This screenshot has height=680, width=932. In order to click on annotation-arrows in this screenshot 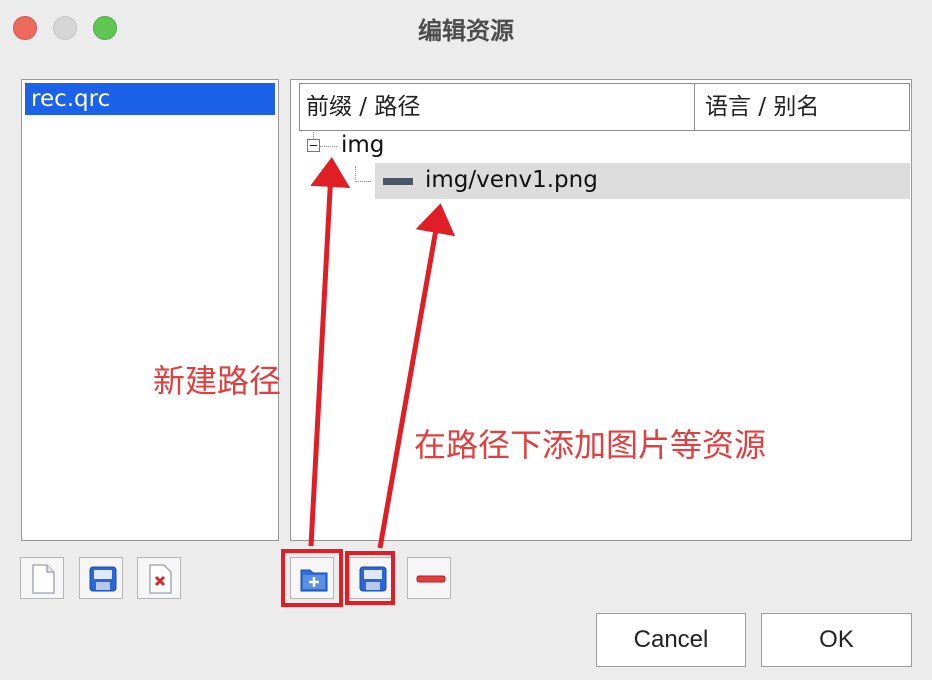, I will do `click(382, 353)`.